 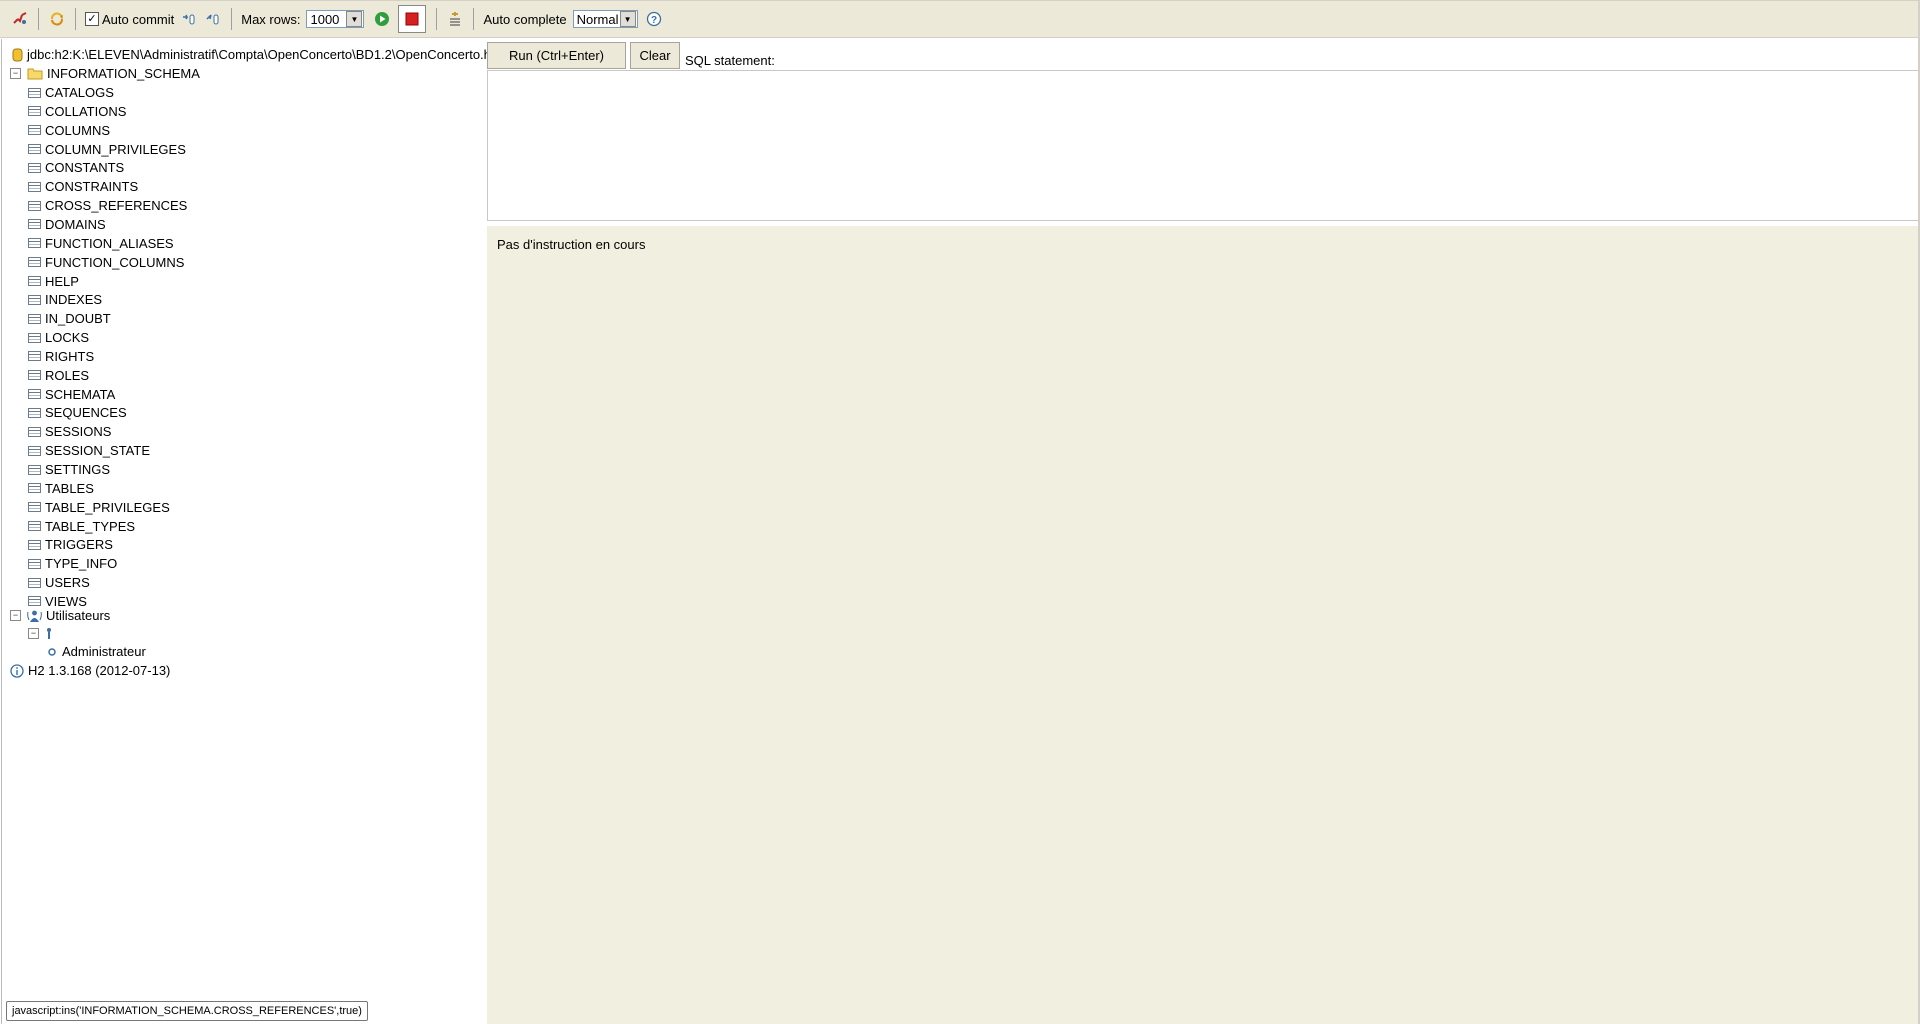 I want to click on run-play-icon, so click(x=382, y=19).